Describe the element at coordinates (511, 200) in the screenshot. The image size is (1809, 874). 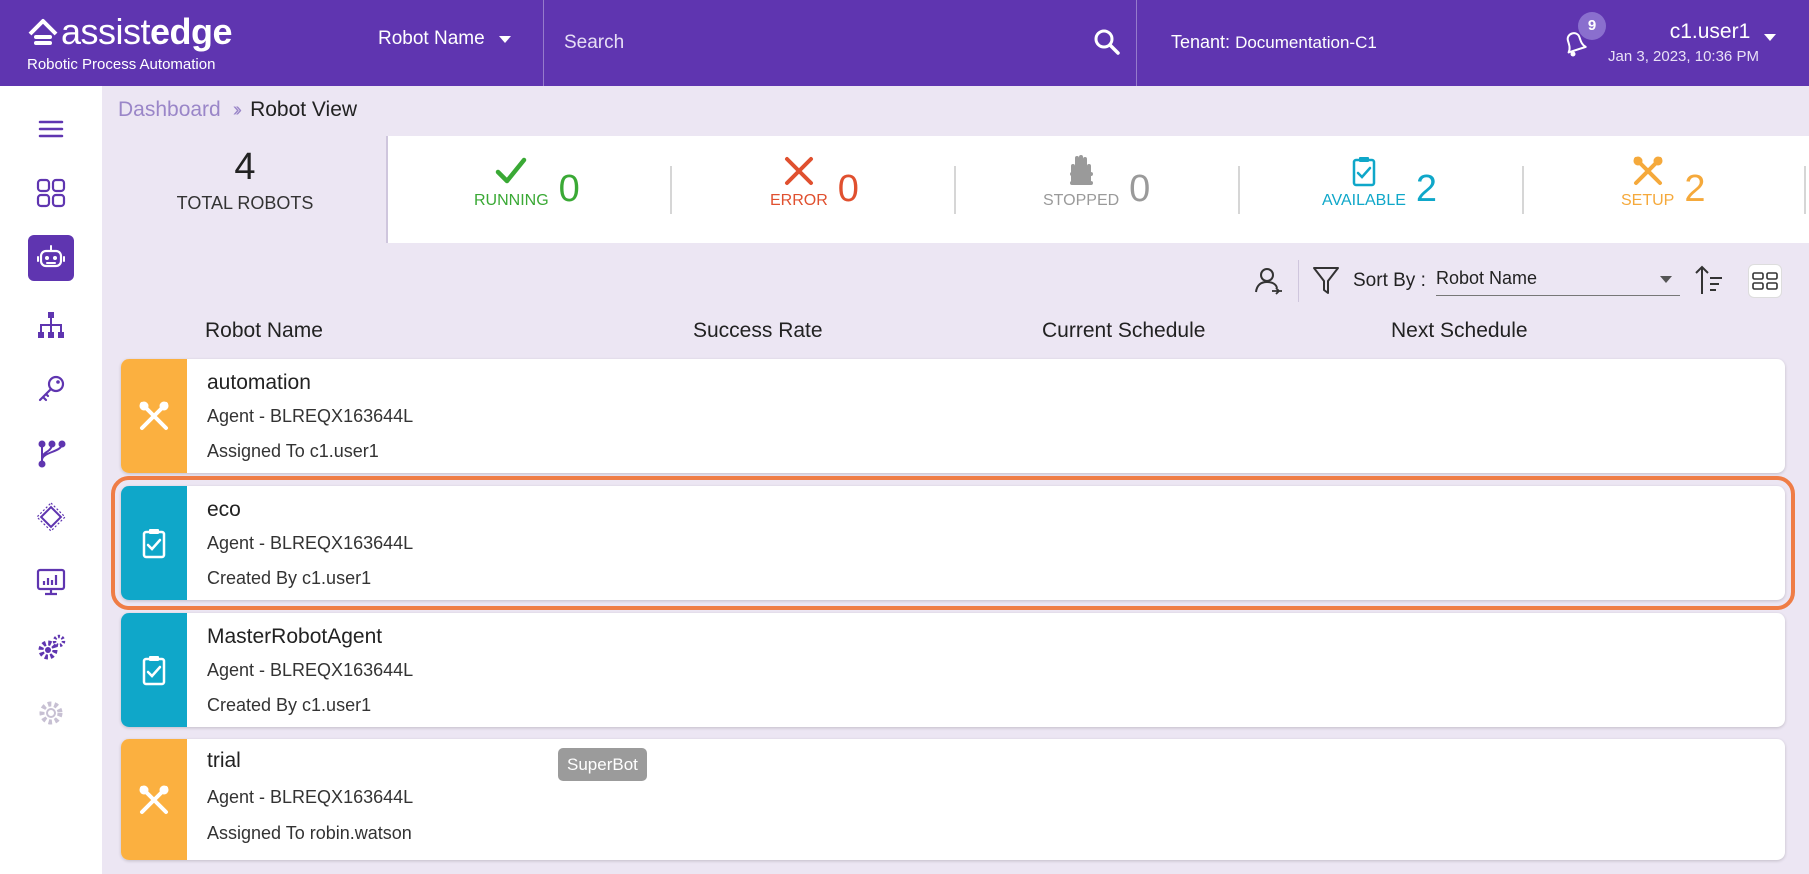
I see `stat-running-label: RUNNING` at that location.